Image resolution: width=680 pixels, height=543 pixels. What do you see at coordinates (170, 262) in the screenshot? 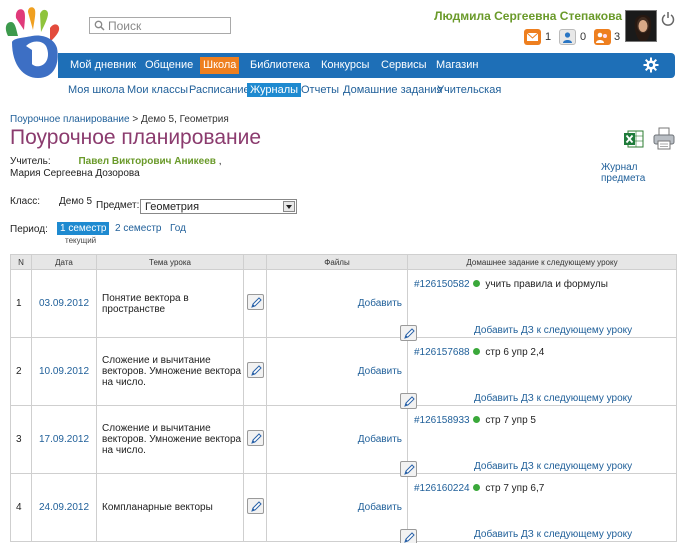
I see `col-header-topic: Тема урока` at bounding box center [170, 262].